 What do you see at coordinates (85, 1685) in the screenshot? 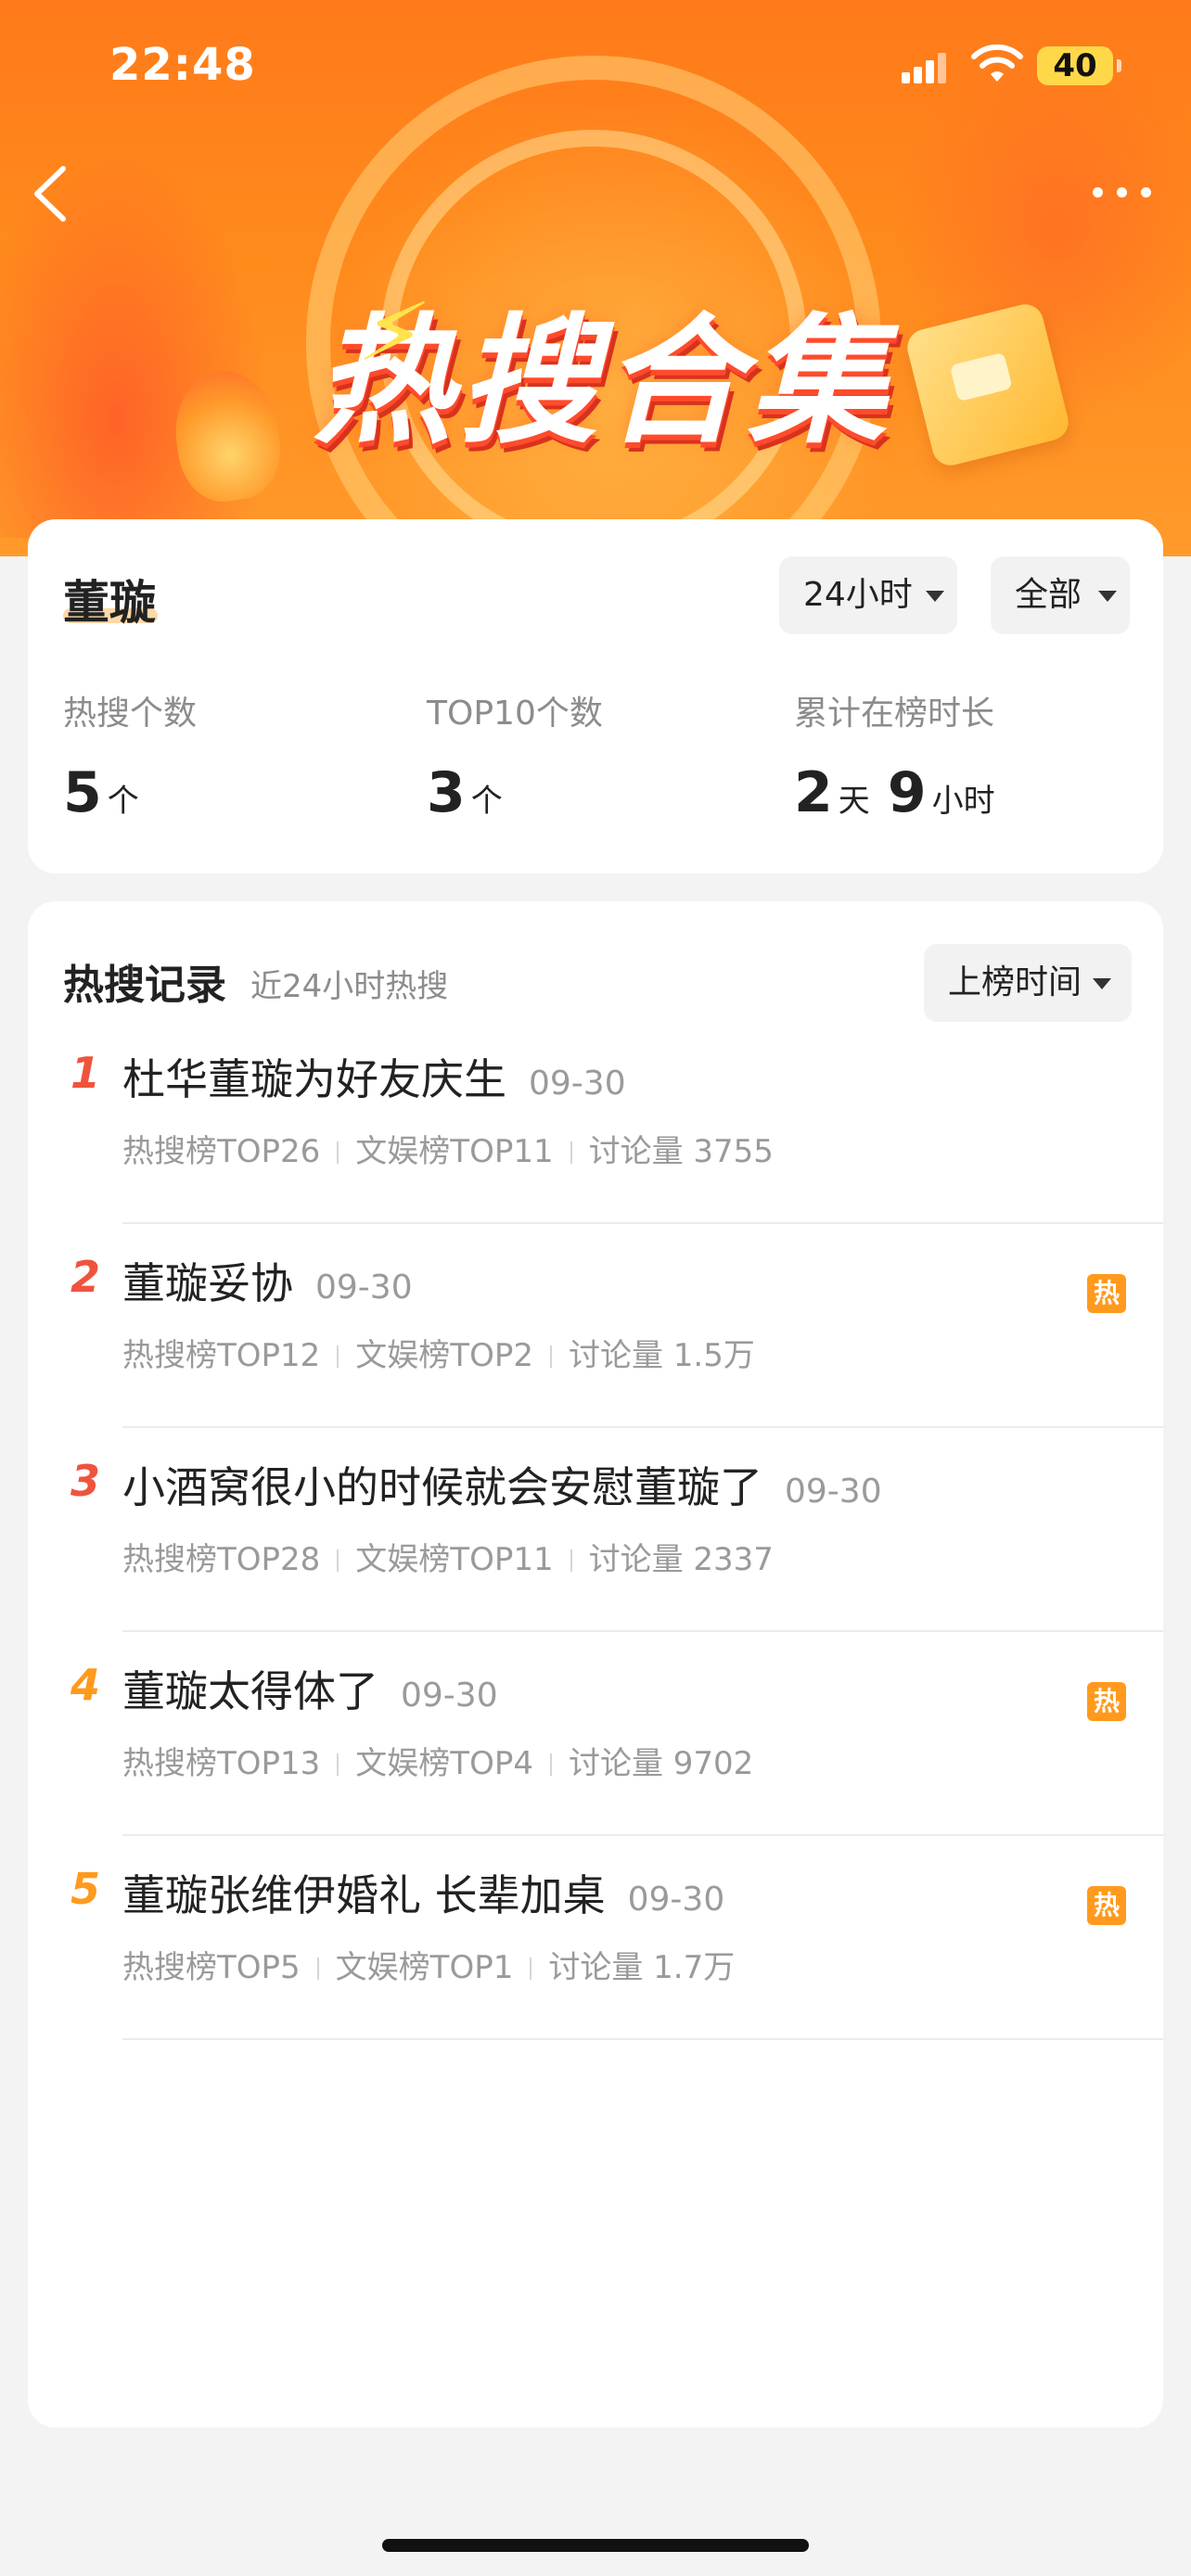
I see `rank-number: 4` at bounding box center [85, 1685].